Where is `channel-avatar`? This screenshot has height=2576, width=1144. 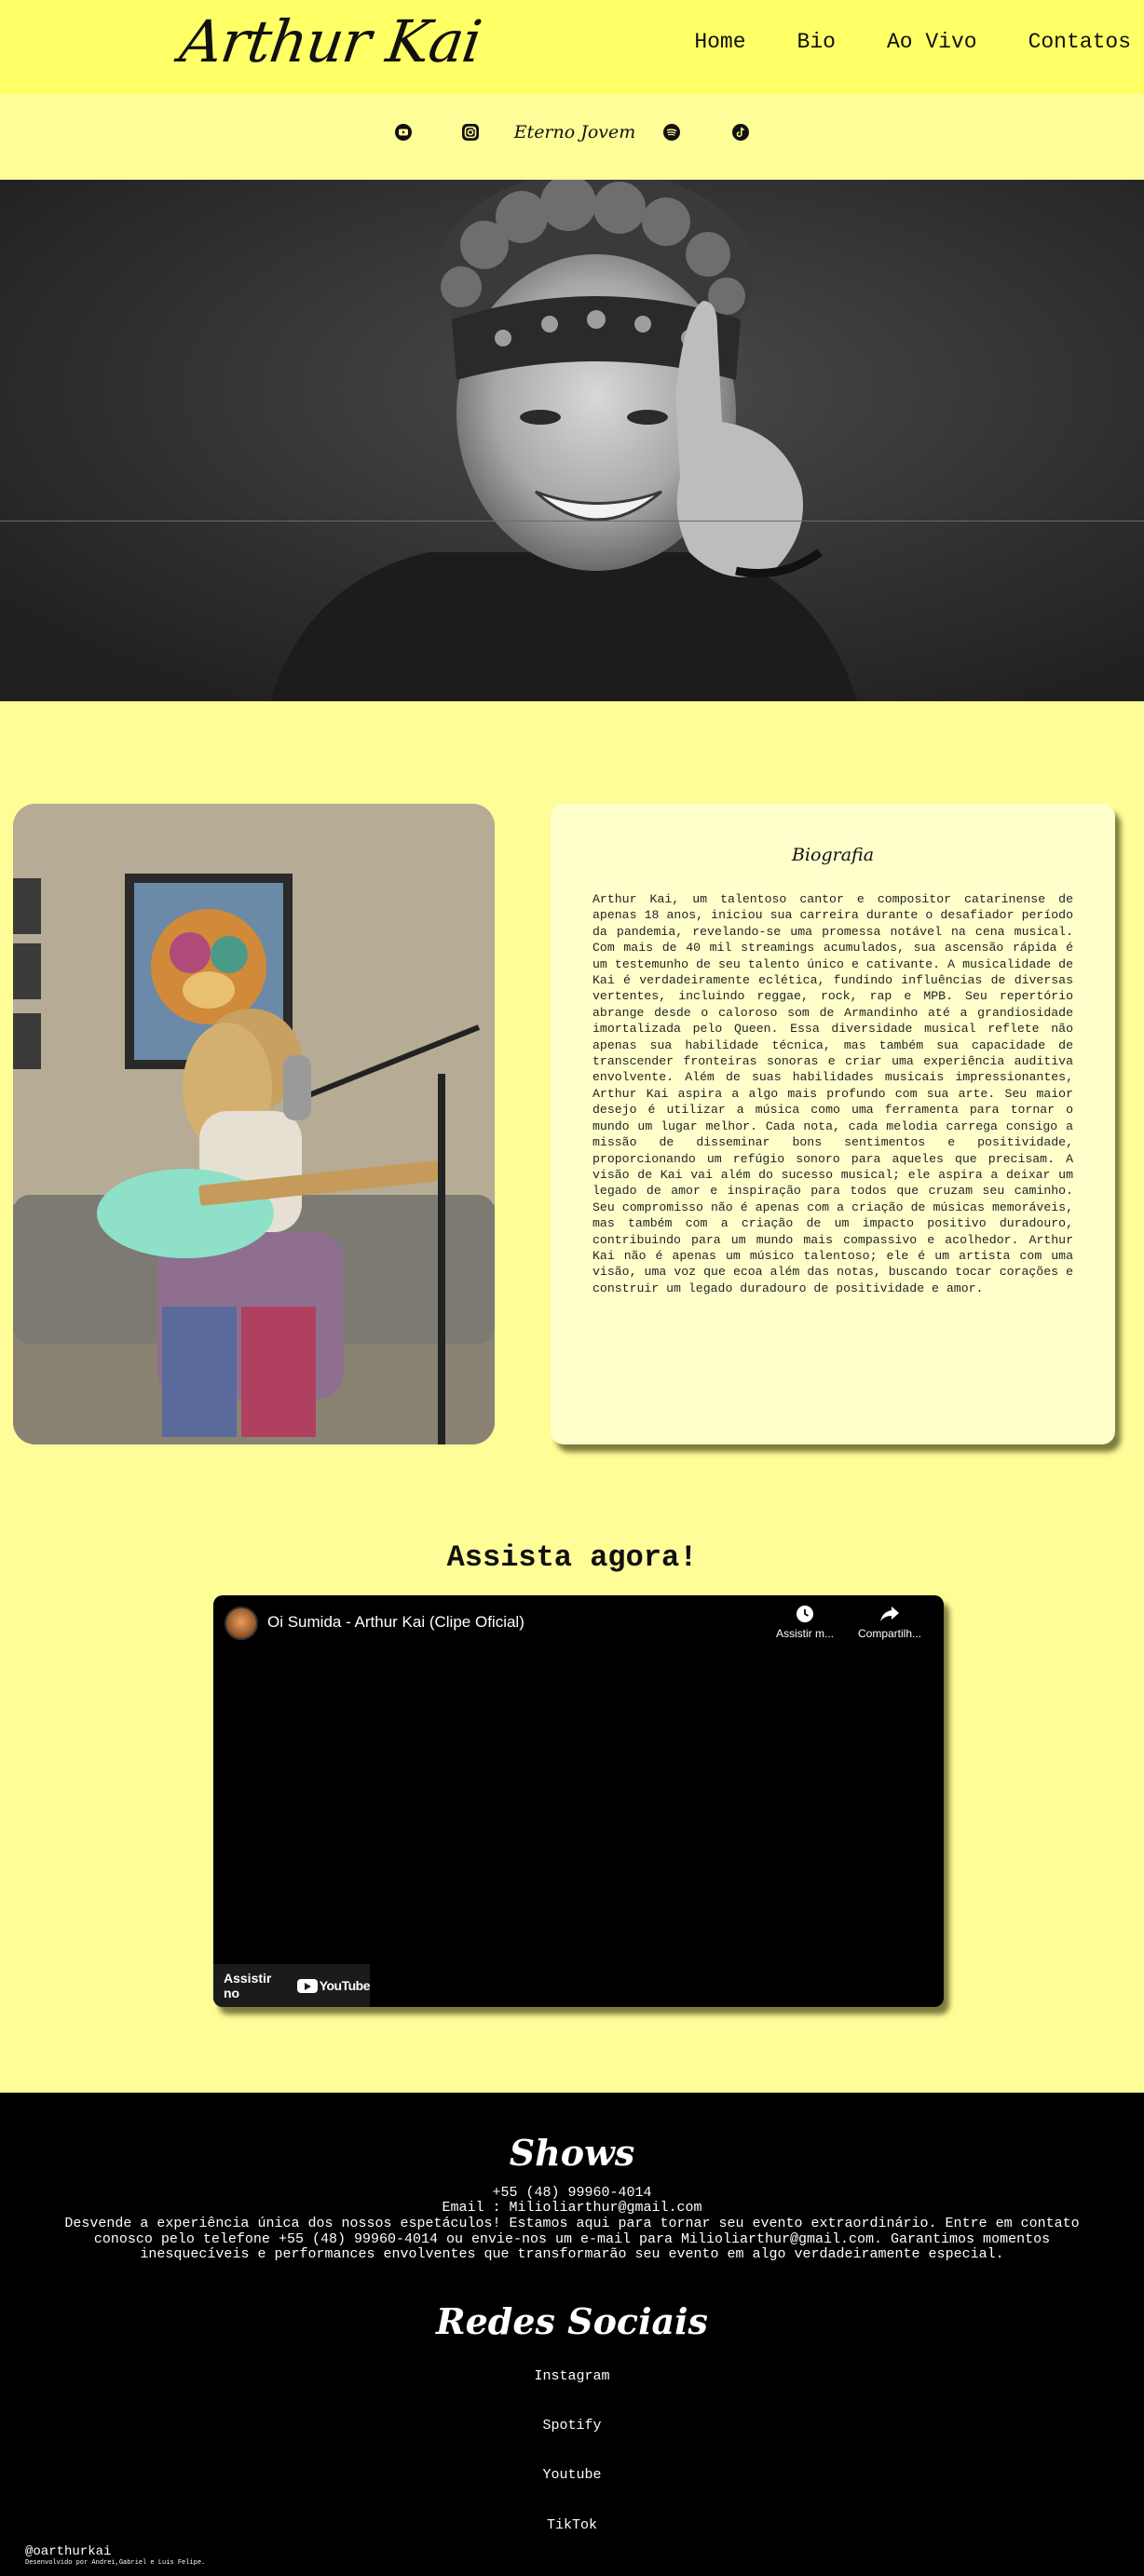
channel-avatar is located at coordinates (241, 1623).